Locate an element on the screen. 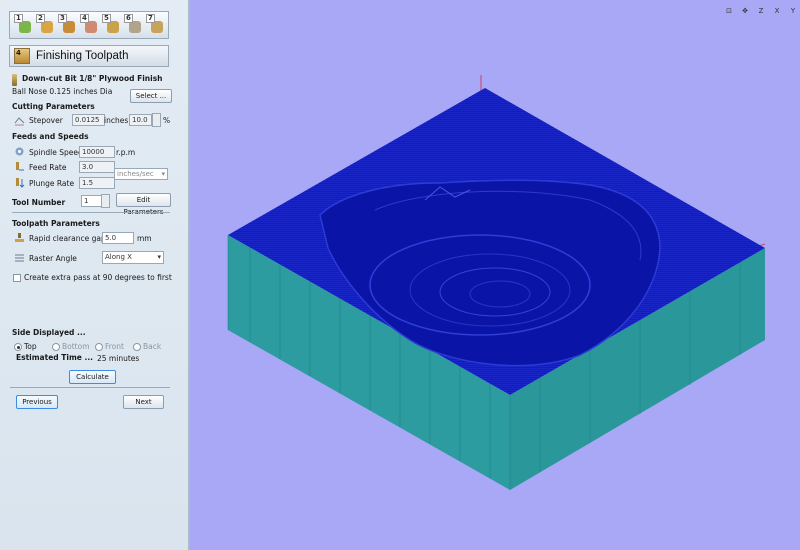  plunge-rate-label: Plunge Rate is located at coordinates (52, 183).